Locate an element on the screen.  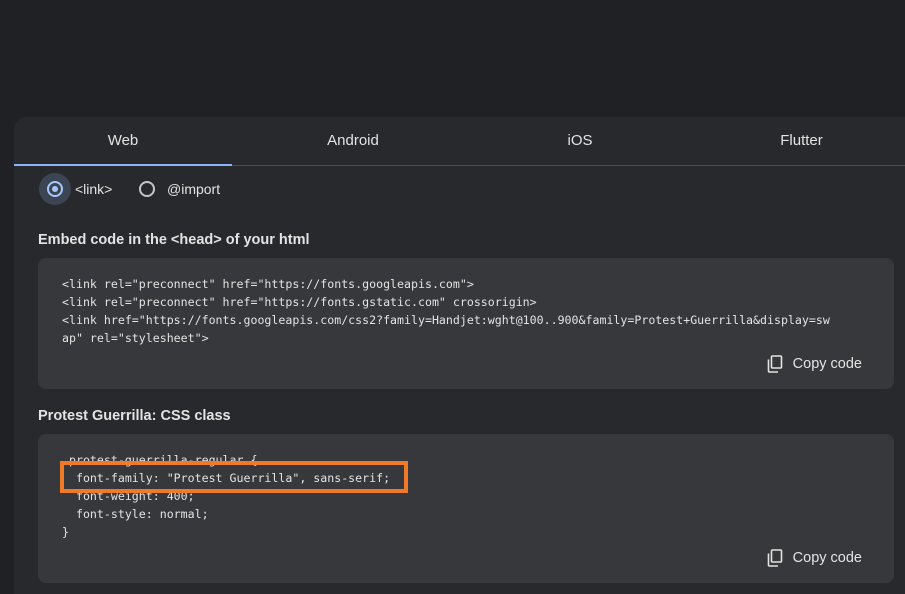
tab-android: Android is located at coordinates (353, 141).